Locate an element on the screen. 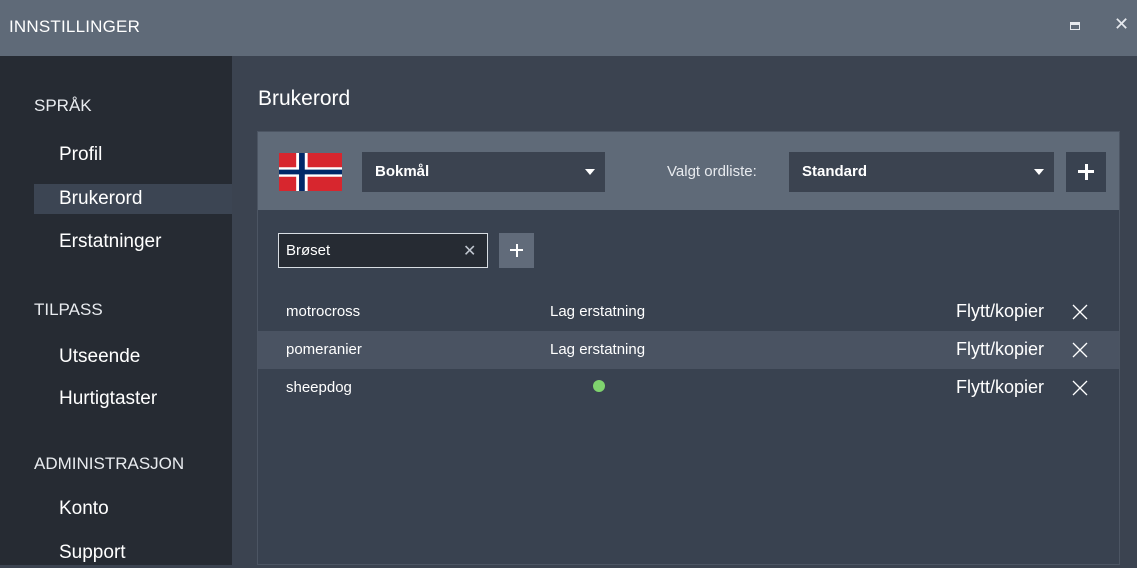 The width and height of the screenshot is (1137, 568). word-row: motrocross Lag erstatning Flytt/kopier is located at coordinates (688, 312).